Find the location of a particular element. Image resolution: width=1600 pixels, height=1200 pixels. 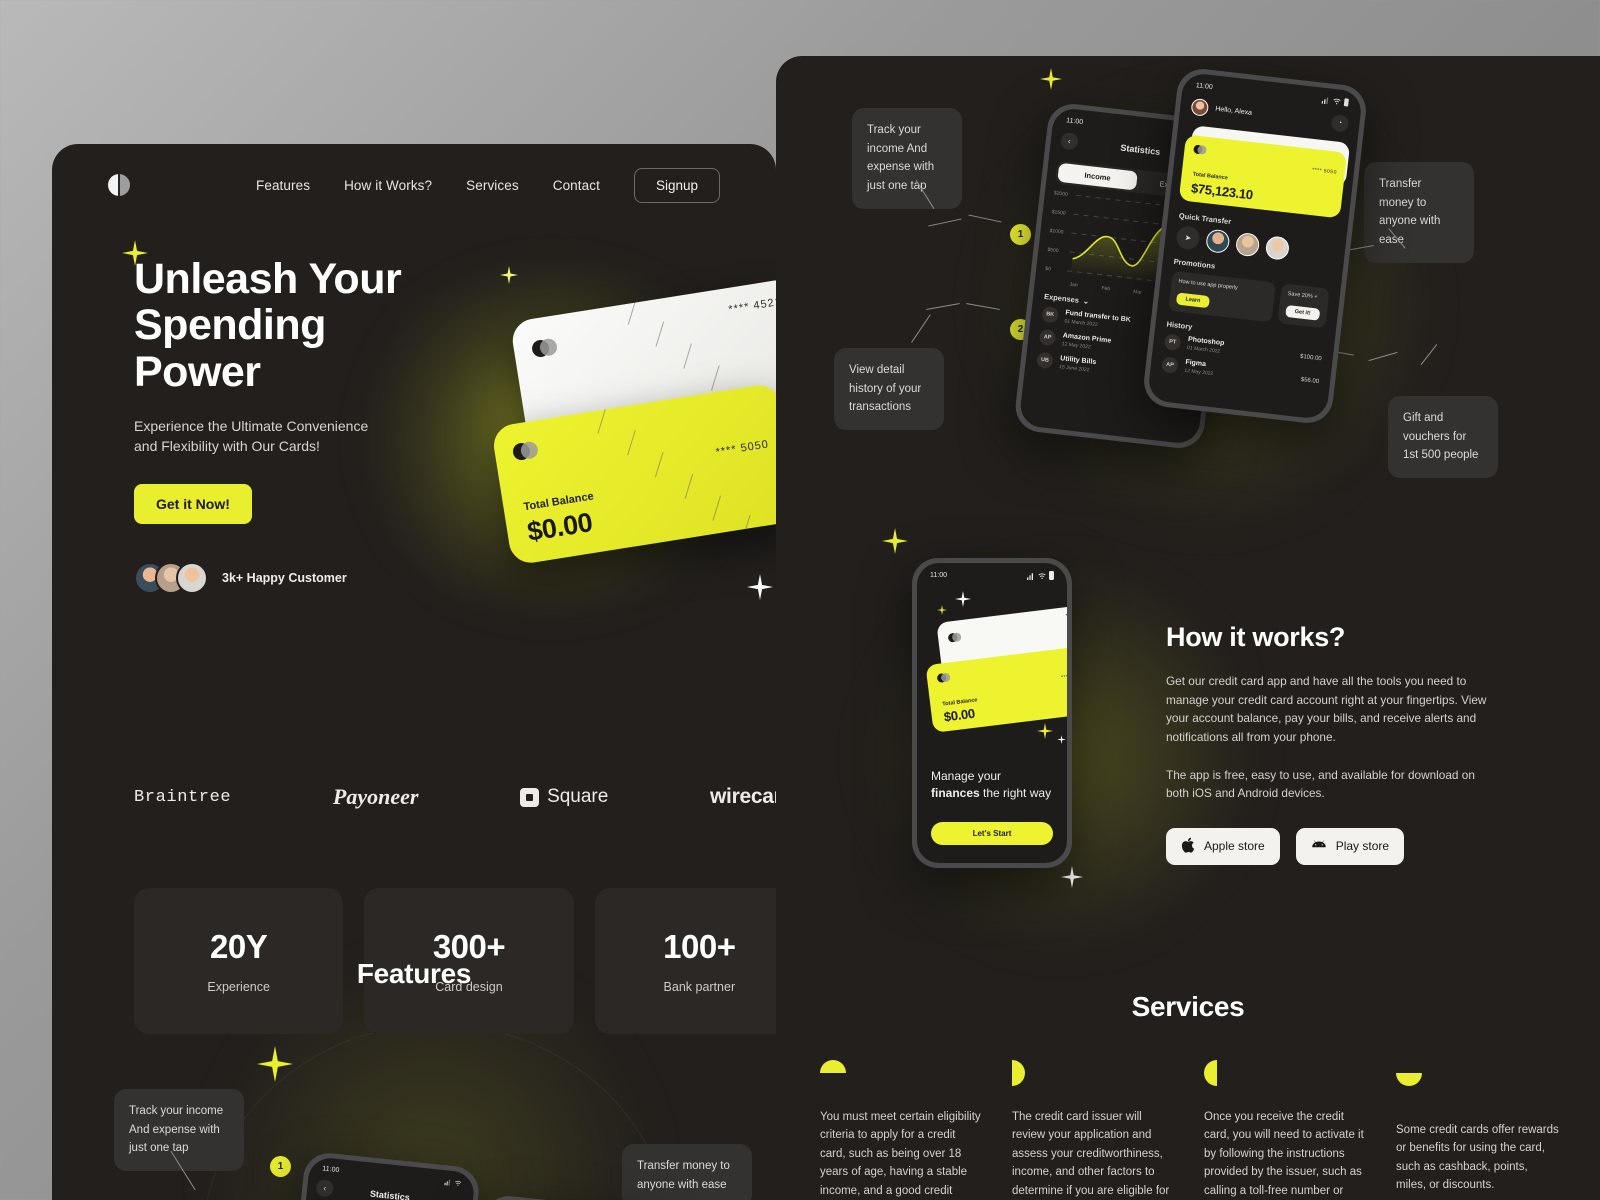

chevron-down-icon: ⌄ is located at coordinates (1085, 301).